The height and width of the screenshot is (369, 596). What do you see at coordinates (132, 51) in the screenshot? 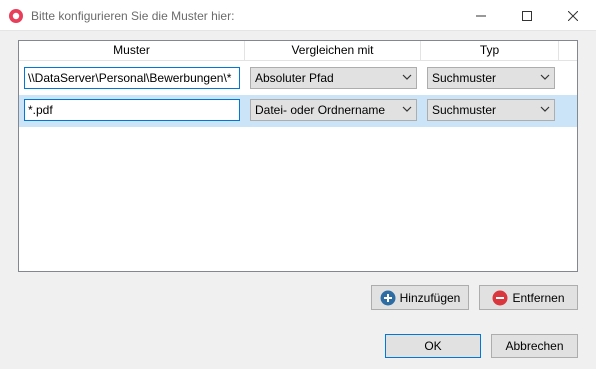
I see `column-header-muster: Muster` at bounding box center [132, 51].